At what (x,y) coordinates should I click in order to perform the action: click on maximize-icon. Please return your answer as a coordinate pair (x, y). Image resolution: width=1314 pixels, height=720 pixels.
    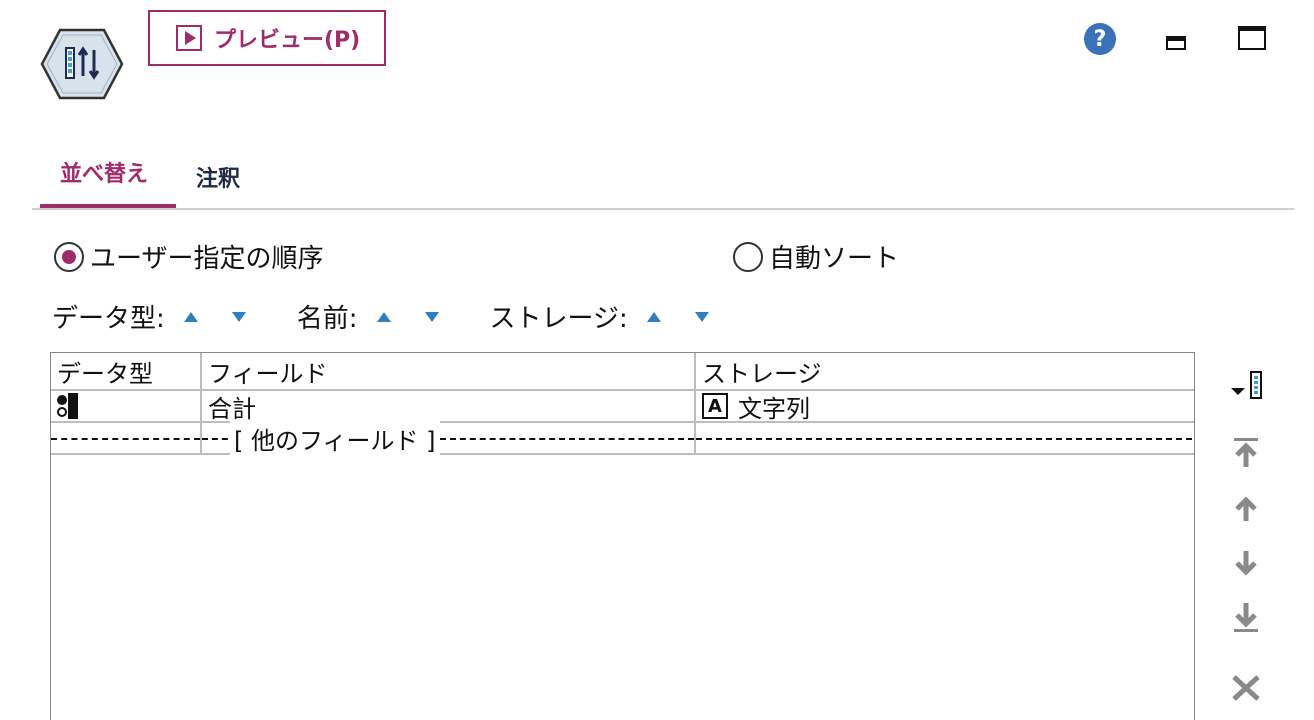
    Looking at the image, I should click on (1252, 38).